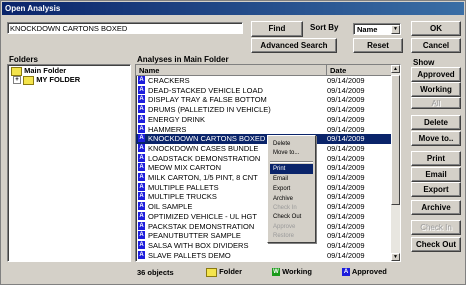 The width and height of the screenshot is (466, 285). What do you see at coordinates (182, 197) in the screenshot?
I see `row-name: MULTIPLE TRUCKS` at bounding box center [182, 197].